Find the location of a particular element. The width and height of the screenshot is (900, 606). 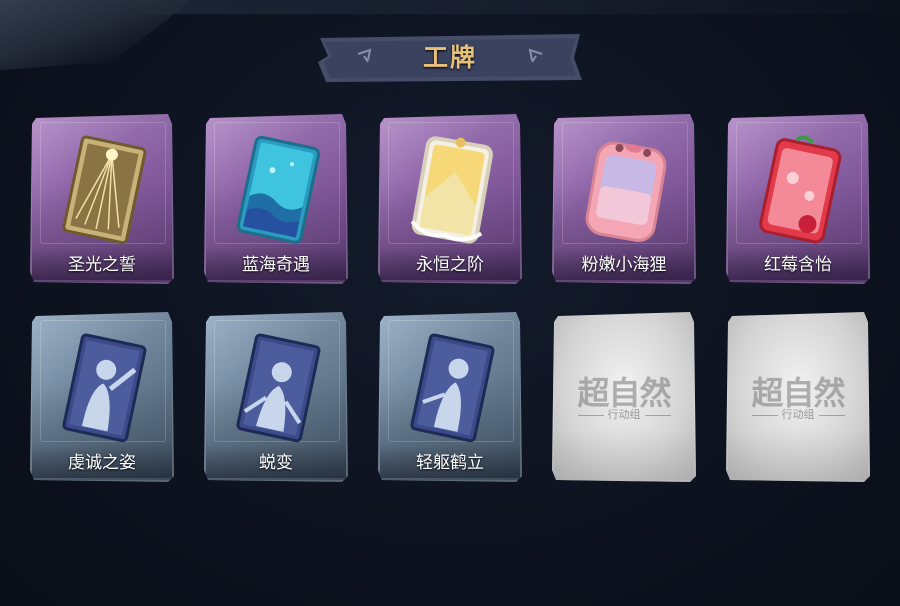

card-label: 虔诚之姿 is located at coordinates (102, 463).